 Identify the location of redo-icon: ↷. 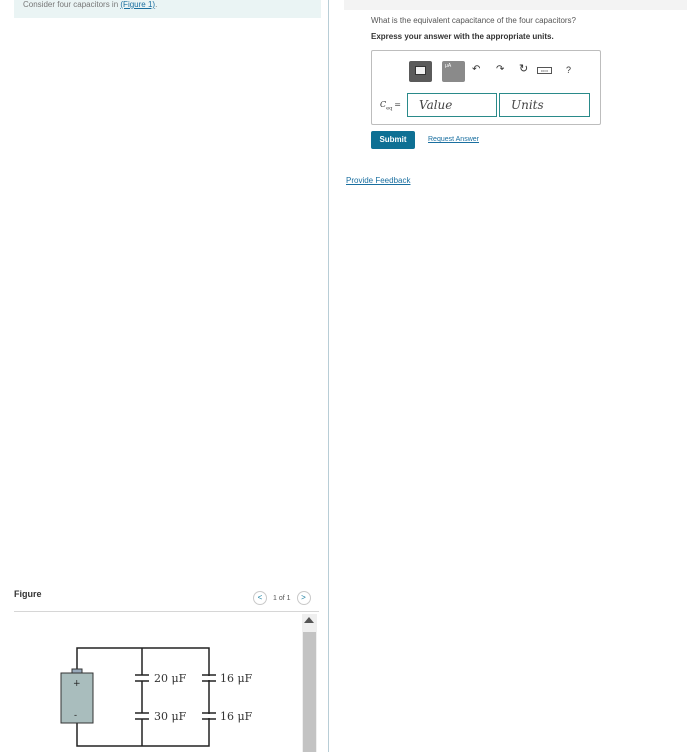
(500, 70).